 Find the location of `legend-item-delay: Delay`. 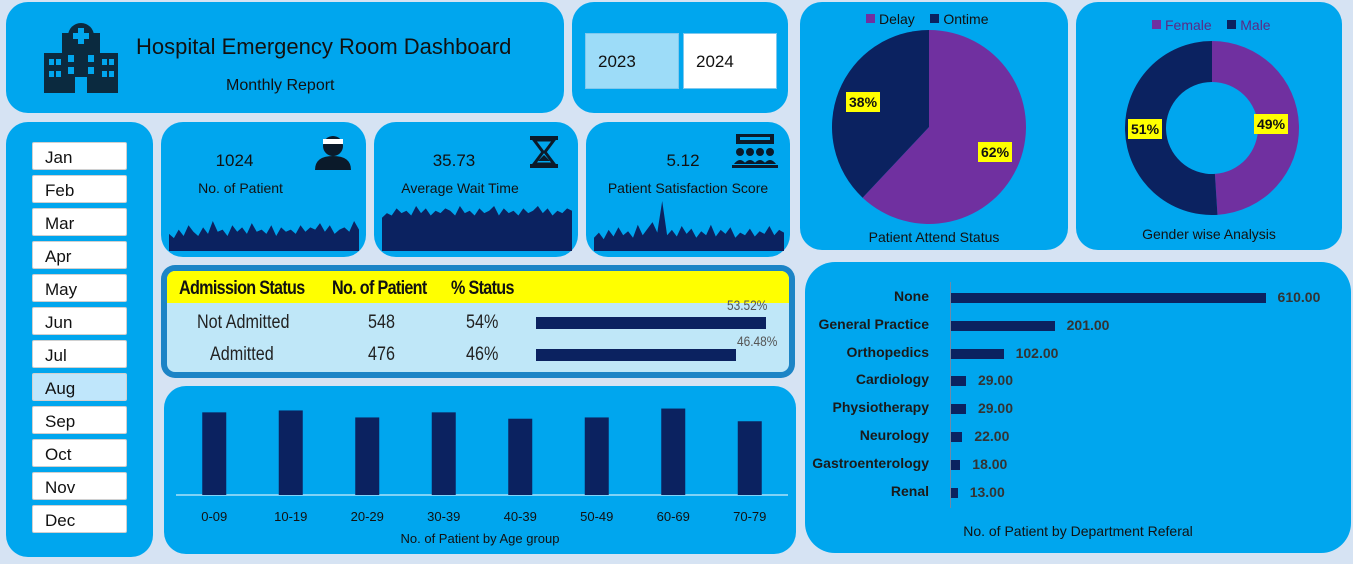

legend-item-delay: Delay is located at coordinates (890, 19).